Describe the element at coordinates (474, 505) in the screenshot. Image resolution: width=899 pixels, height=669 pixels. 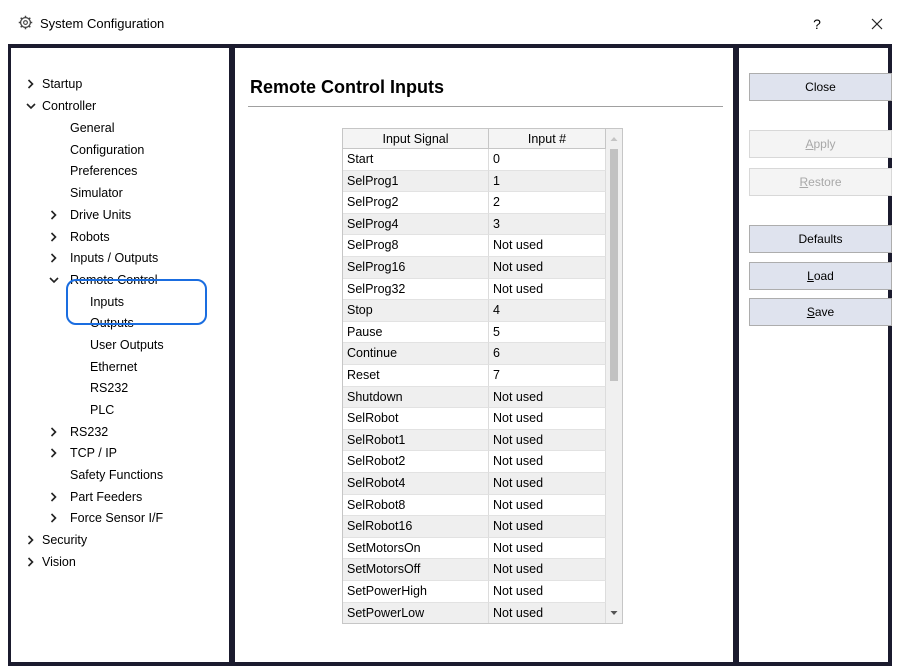
I see `table-row: SelRobot8 Not used` at that location.